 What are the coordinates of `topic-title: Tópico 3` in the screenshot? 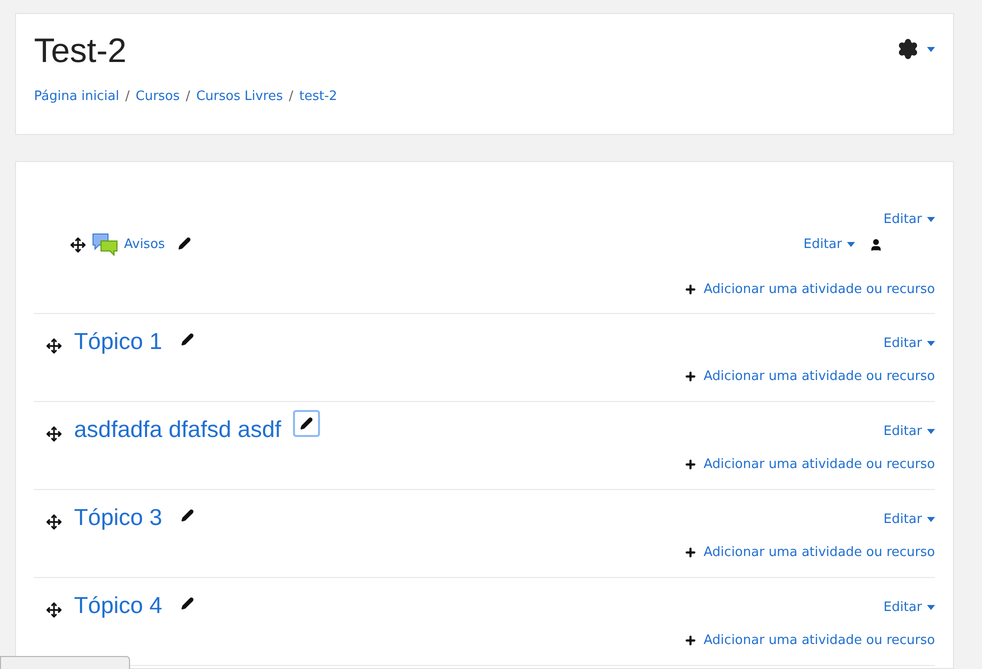 It's located at (118, 517).